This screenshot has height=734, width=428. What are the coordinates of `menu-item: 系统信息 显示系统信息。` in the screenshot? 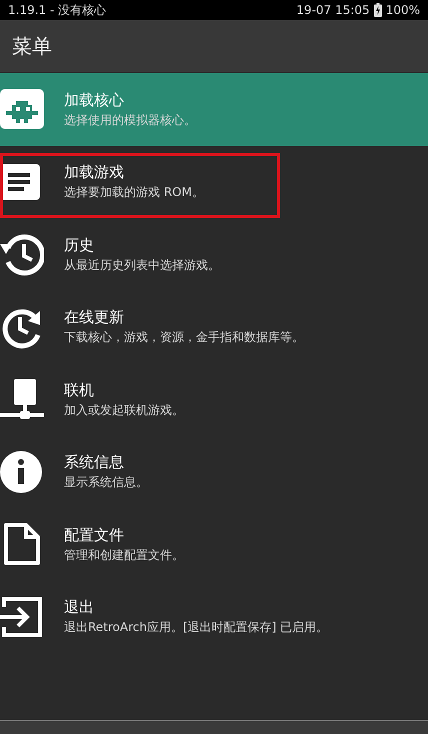 It's located at (214, 472).